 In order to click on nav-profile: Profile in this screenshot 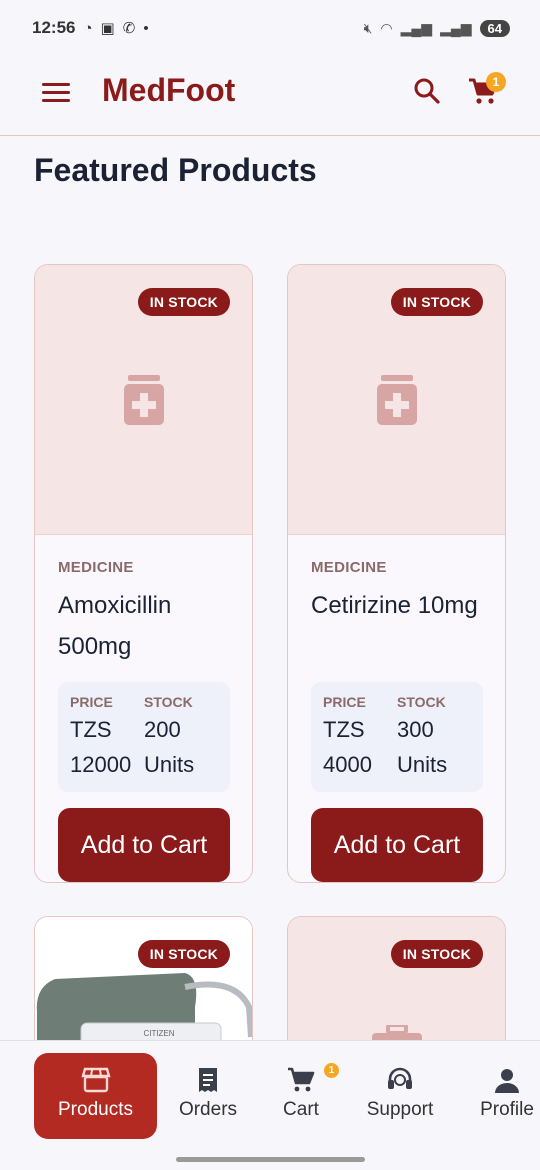, I will do `click(507, 1096)`.